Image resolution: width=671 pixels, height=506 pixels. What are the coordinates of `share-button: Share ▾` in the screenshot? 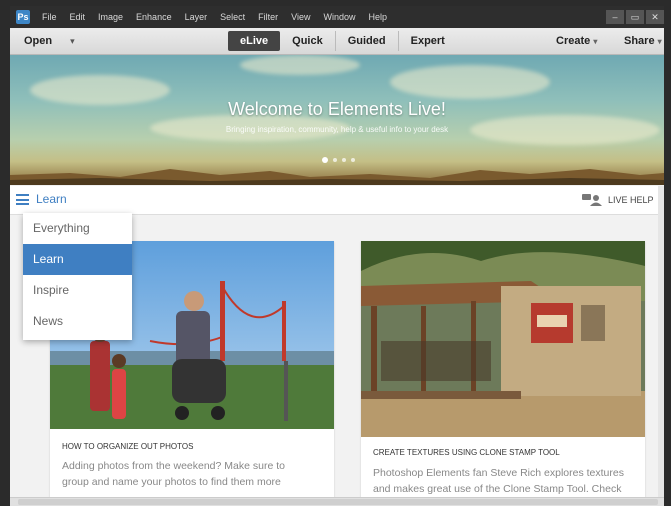 It's located at (643, 41).